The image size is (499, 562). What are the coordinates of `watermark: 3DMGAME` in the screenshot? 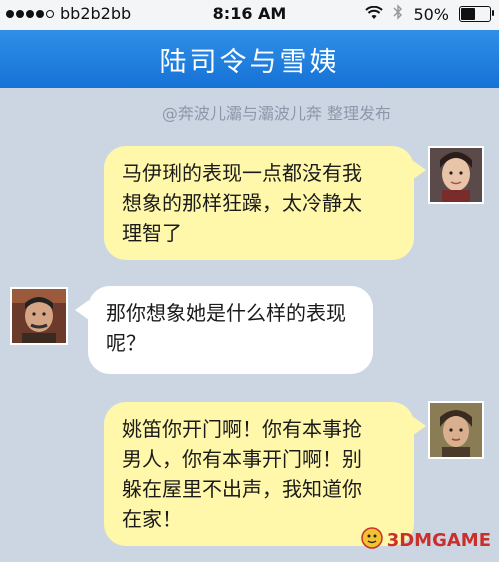 It's located at (425, 540).